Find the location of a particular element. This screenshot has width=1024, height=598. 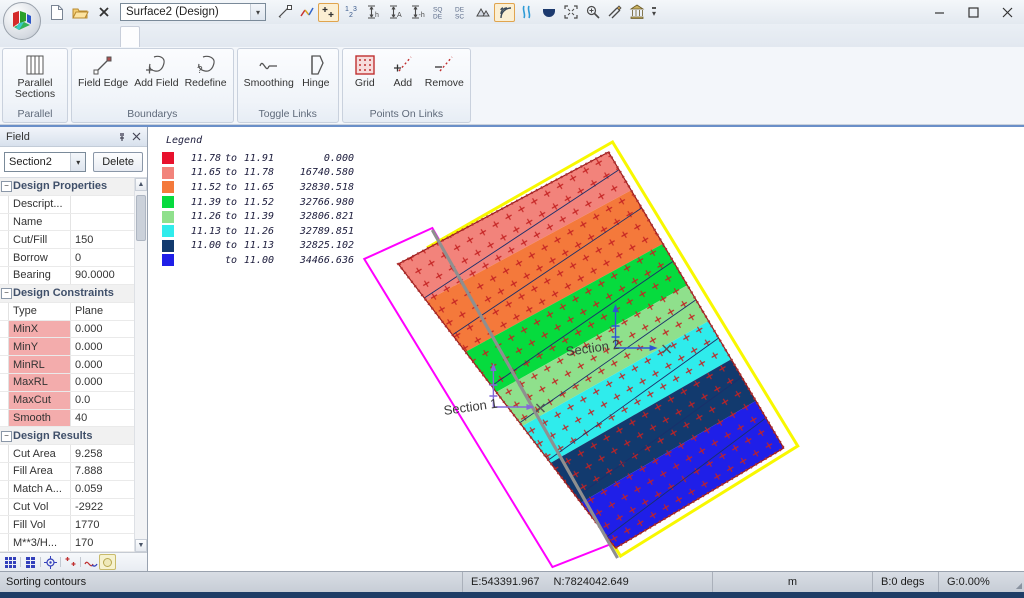

scroll-up-icon: ▲ is located at coordinates (141, 184).